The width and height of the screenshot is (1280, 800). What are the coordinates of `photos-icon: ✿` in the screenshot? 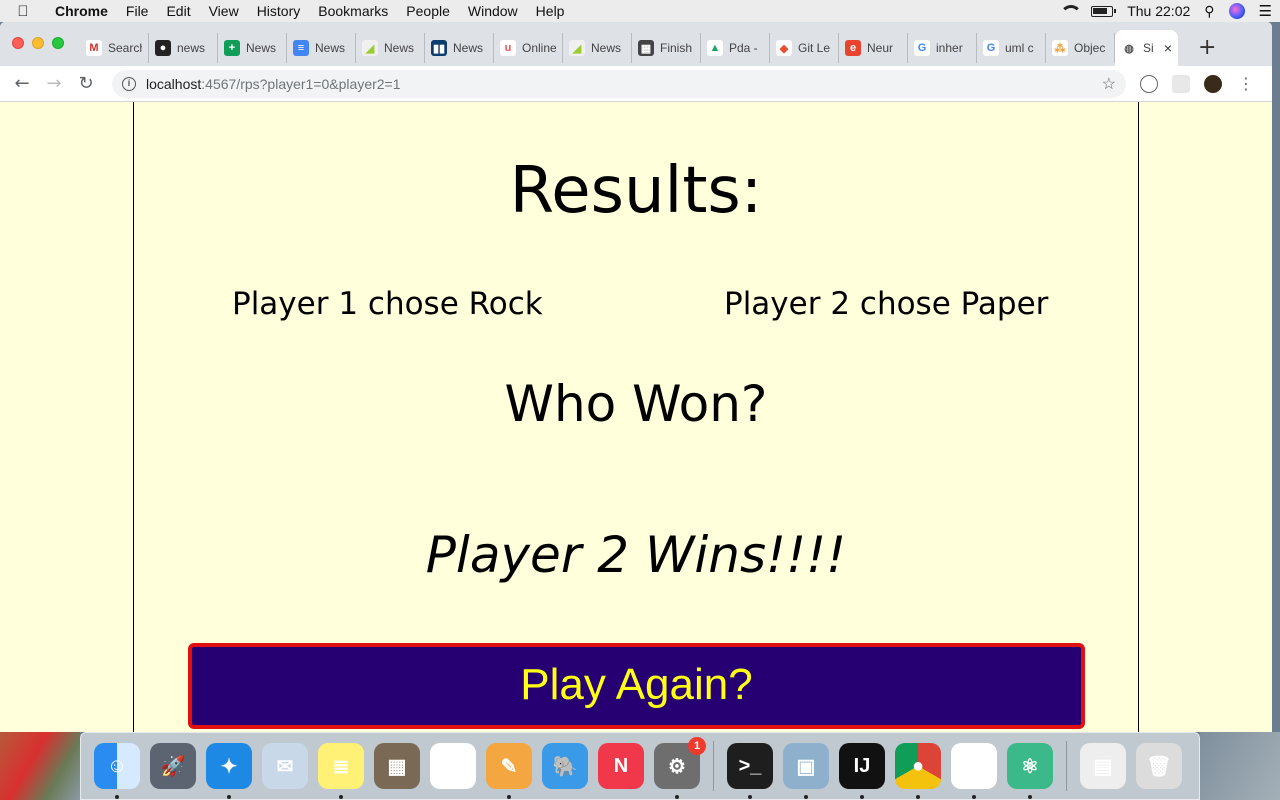 It's located at (453, 766).